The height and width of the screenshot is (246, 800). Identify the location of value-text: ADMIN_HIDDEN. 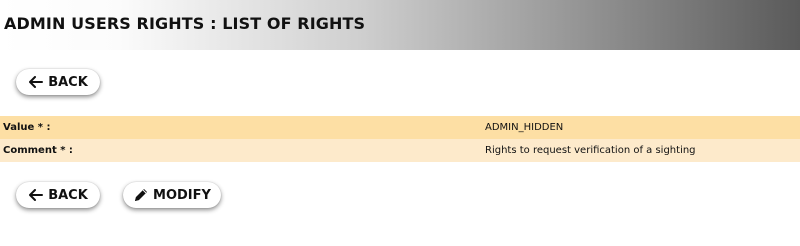
(524, 127).